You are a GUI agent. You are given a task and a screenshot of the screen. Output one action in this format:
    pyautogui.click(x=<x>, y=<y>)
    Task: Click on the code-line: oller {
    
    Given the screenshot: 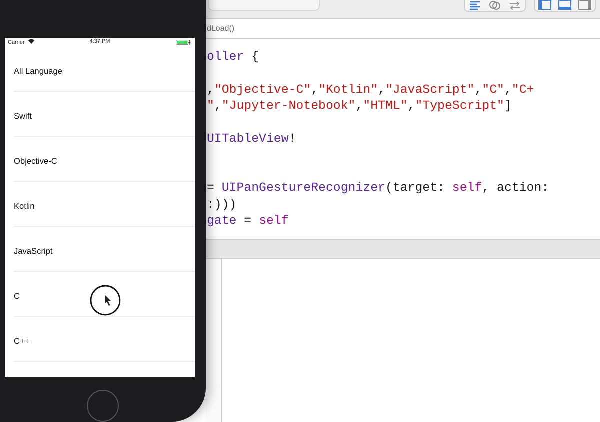 What is the action you would take?
    pyautogui.click(x=233, y=57)
    